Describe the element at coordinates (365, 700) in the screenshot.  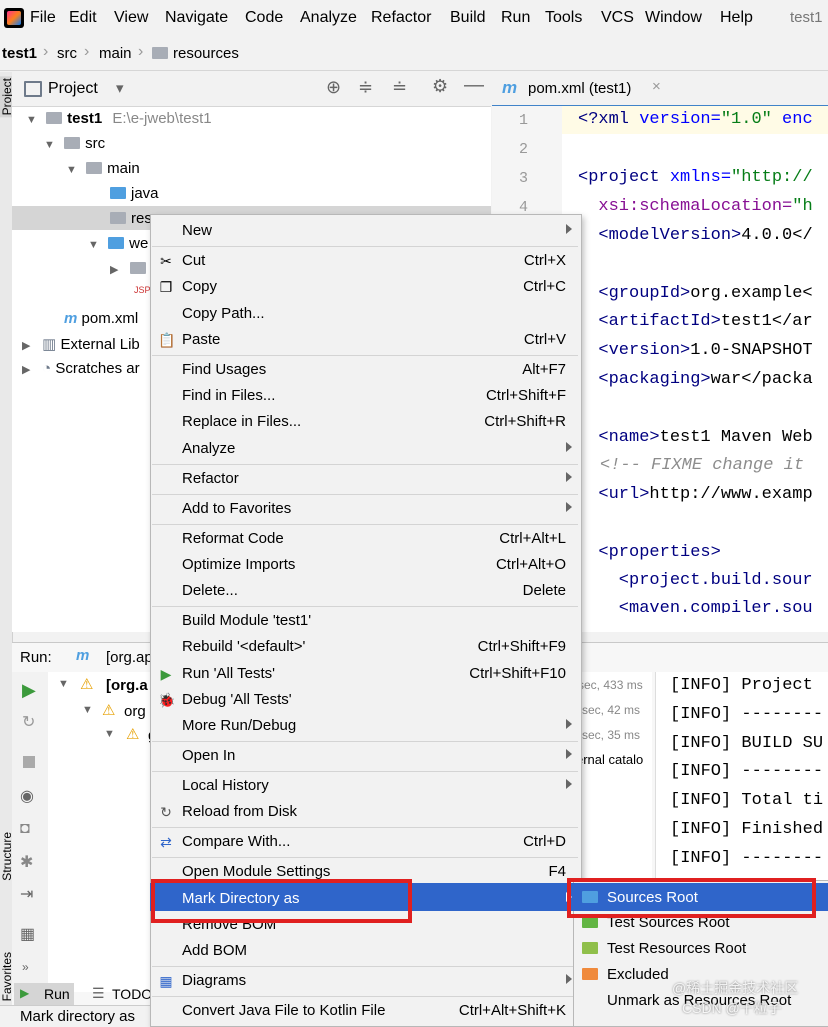
I see `menu-item-debug-all-tests: 🐞 Debug 'All Tests'` at that location.